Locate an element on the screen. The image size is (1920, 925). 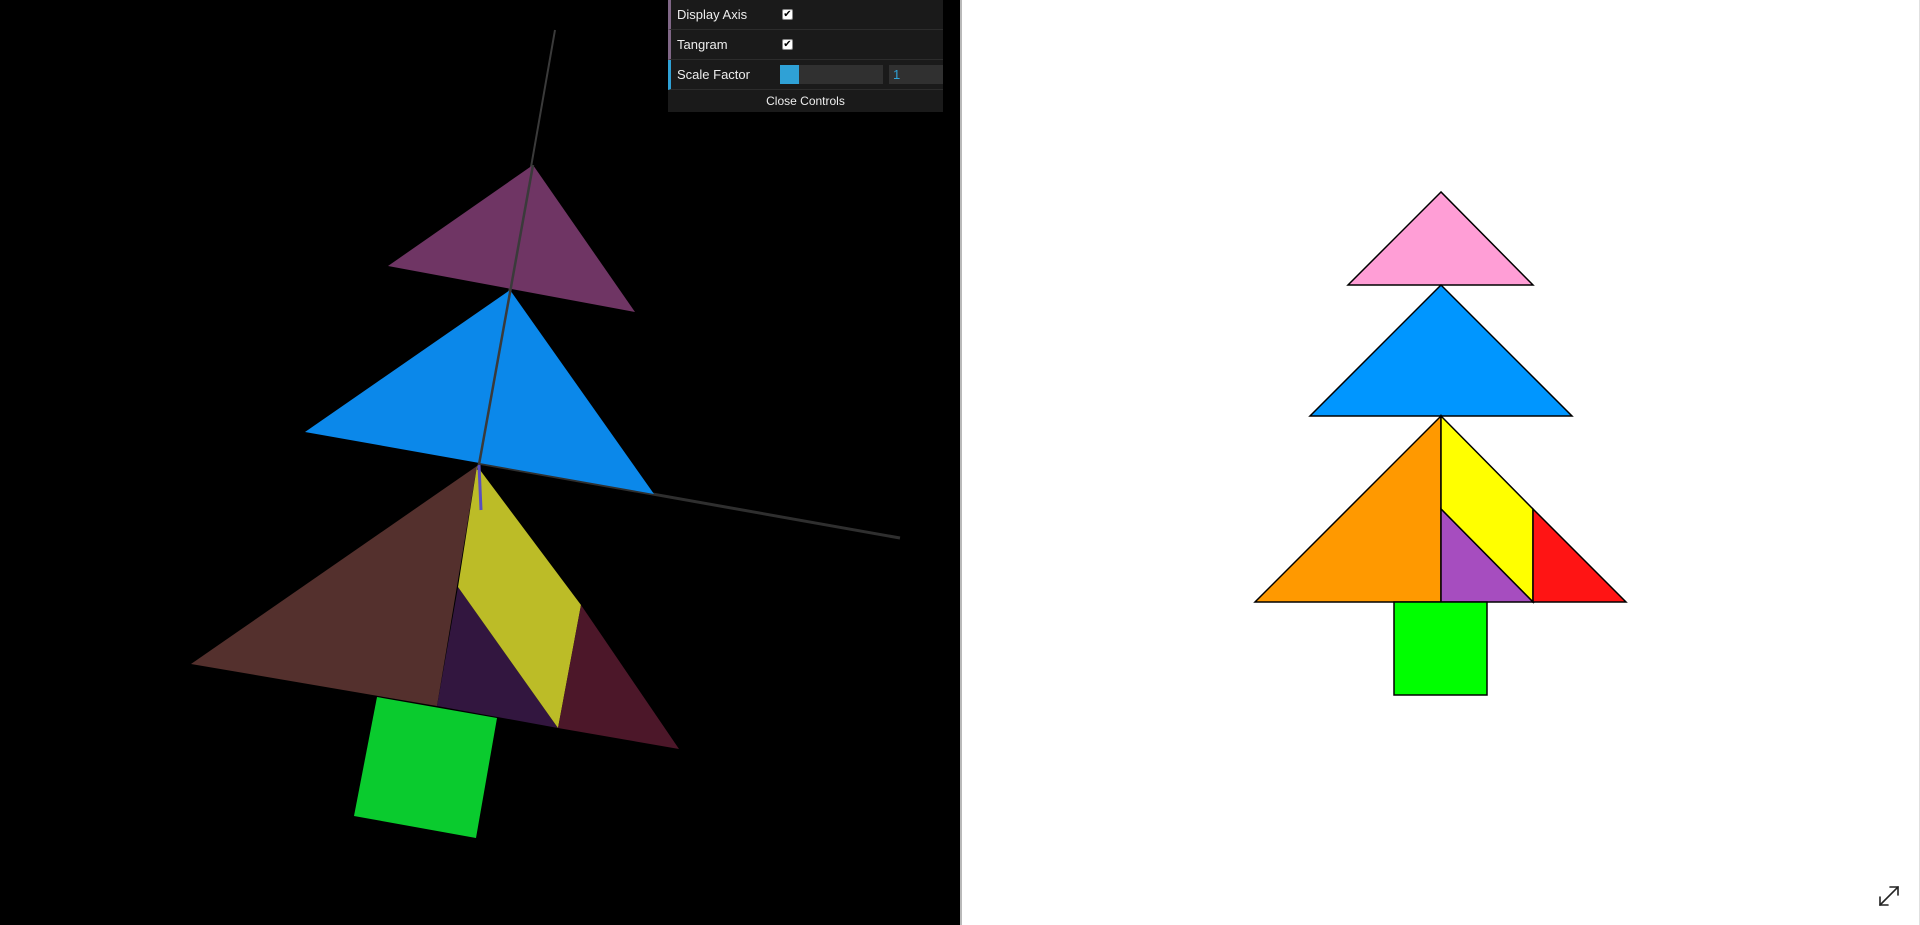
tangram-label: Tangram is located at coordinates (702, 44).